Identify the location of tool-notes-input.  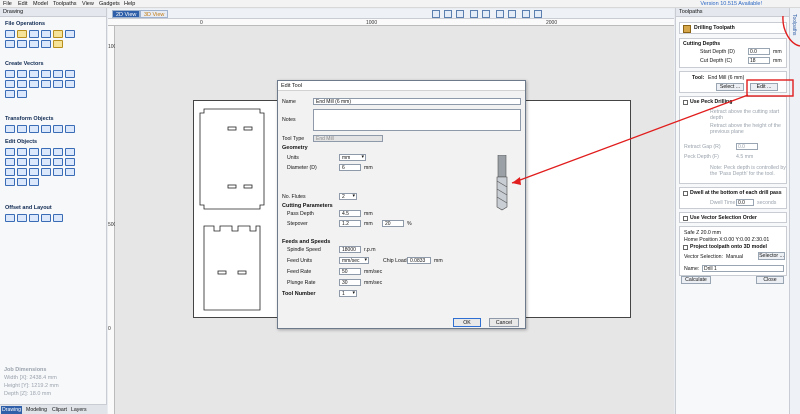
(417, 120).